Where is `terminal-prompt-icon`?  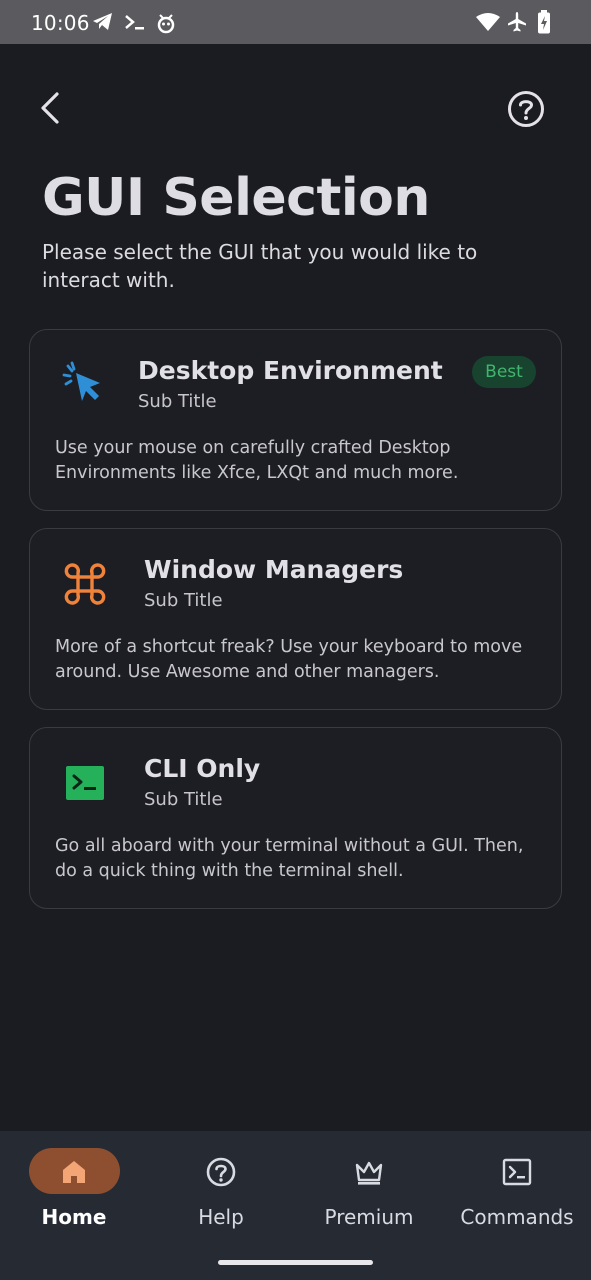
terminal-prompt-icon is located at coordinates (134, 22).